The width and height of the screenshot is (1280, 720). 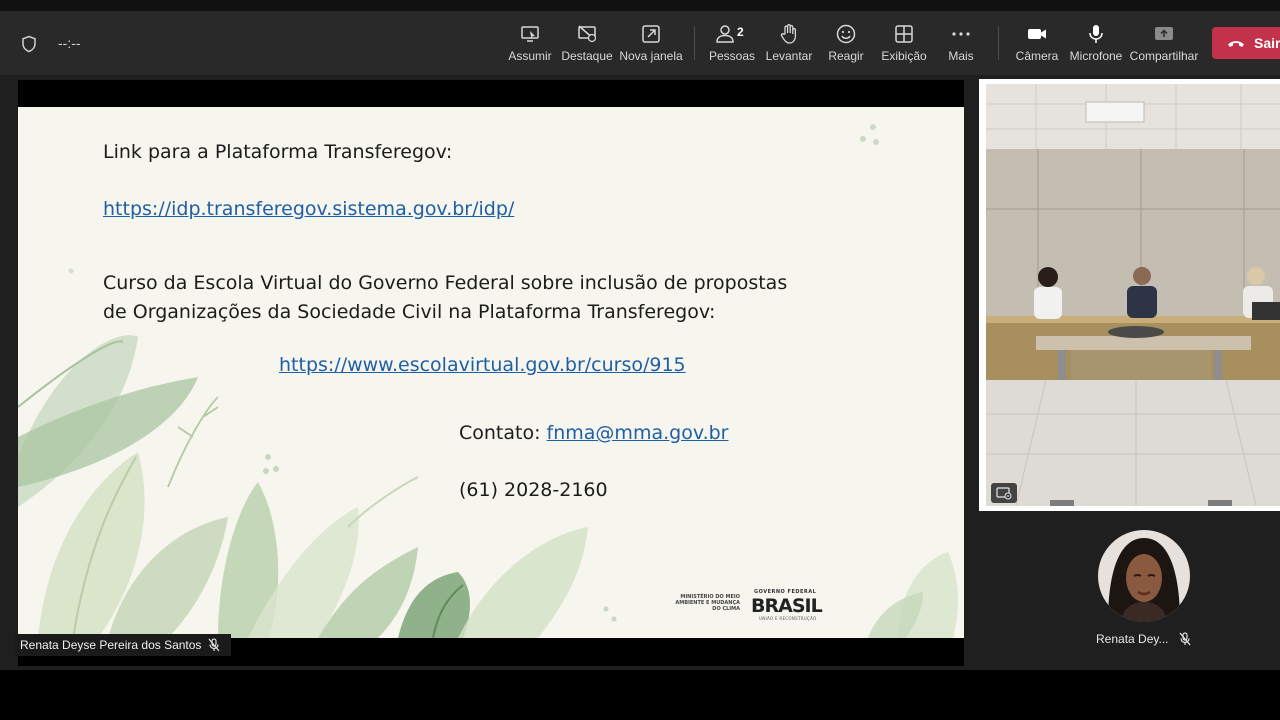 What do you see at coordinates (530, 56) in the screenshot?
I see `take-control-label: Assumir` at bounding box center [530, 56].